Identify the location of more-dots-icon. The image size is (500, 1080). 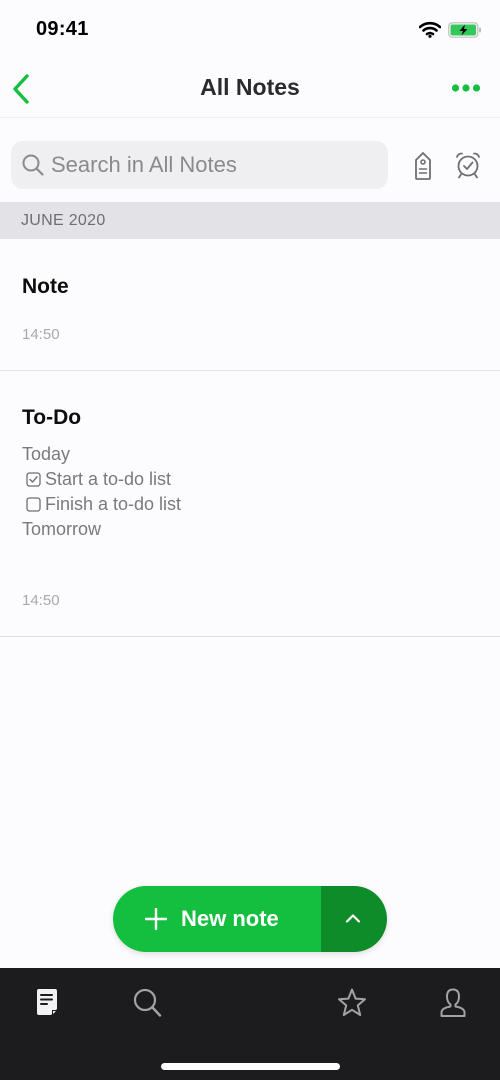
(466, 88).